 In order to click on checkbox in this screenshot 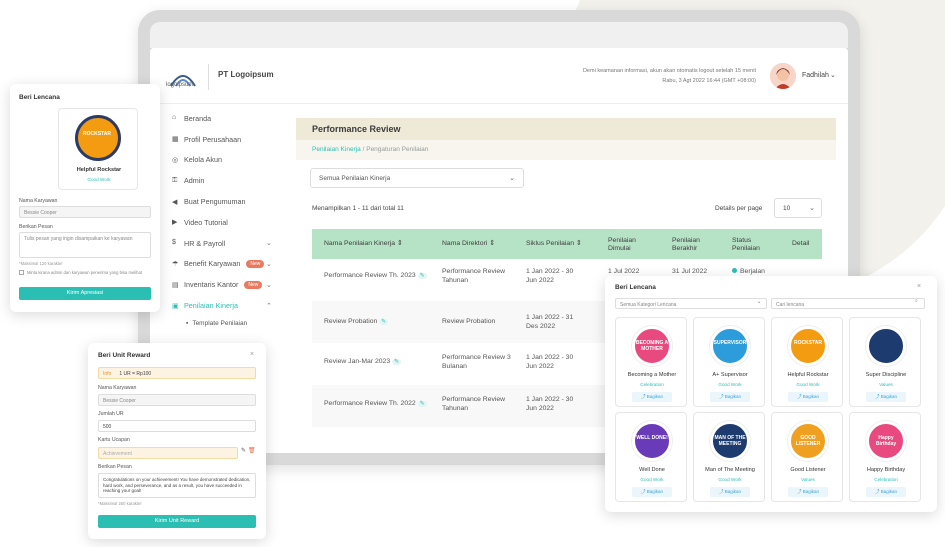, I will do `click(21, 272)`.